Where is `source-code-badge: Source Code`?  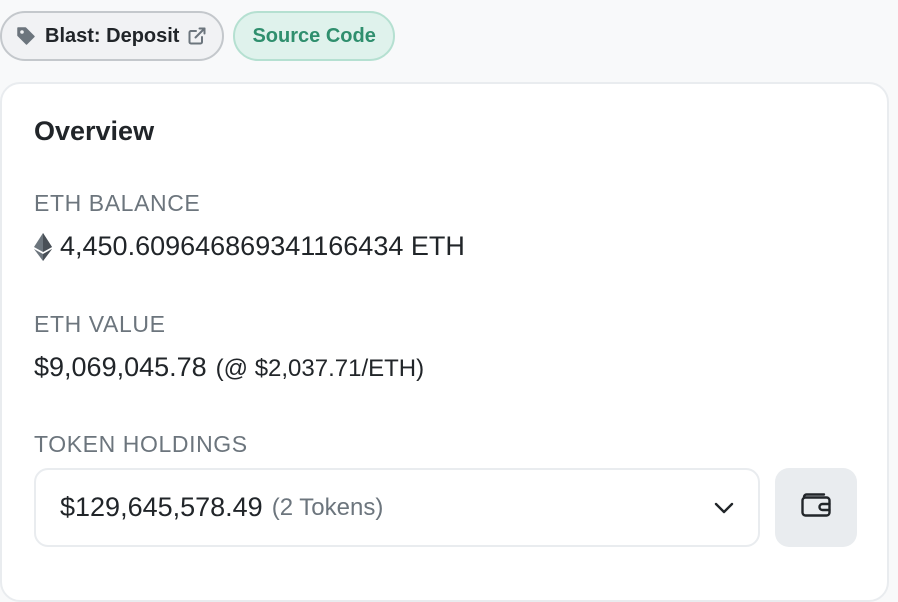 source-code-badge: Source Code is located at coordinates (314, 36).